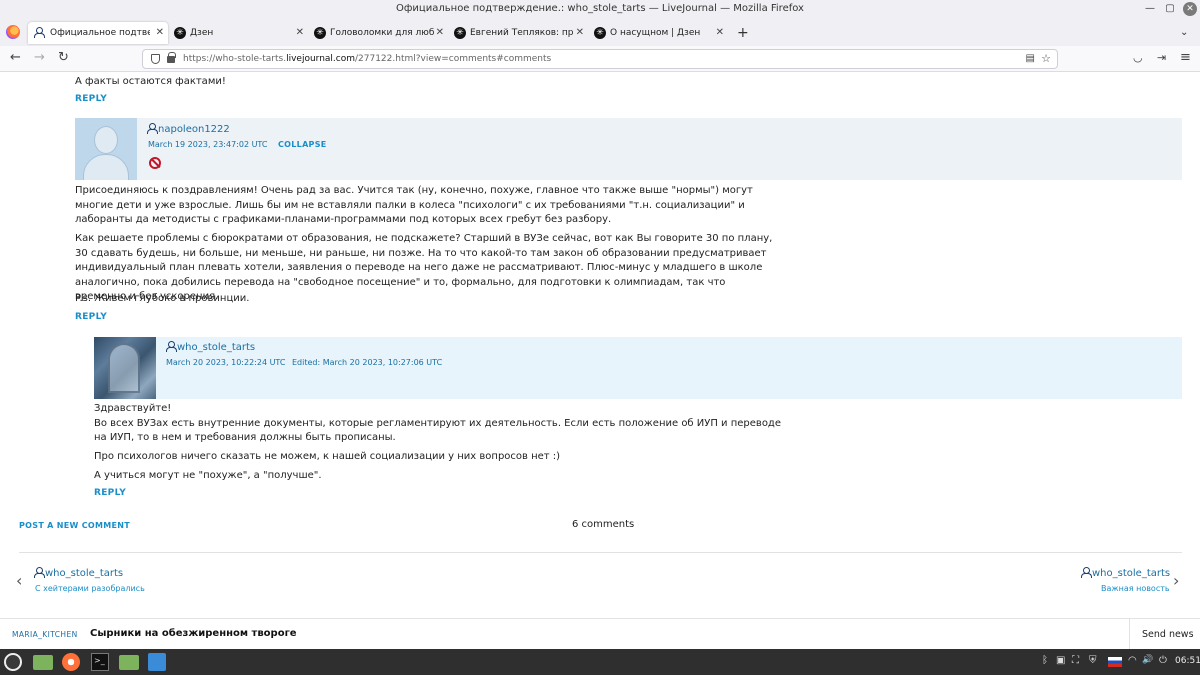 The height and width of the screenshot is (675, 1200). I want to click on reader-view-icon: ▤, so click(1030, 59).